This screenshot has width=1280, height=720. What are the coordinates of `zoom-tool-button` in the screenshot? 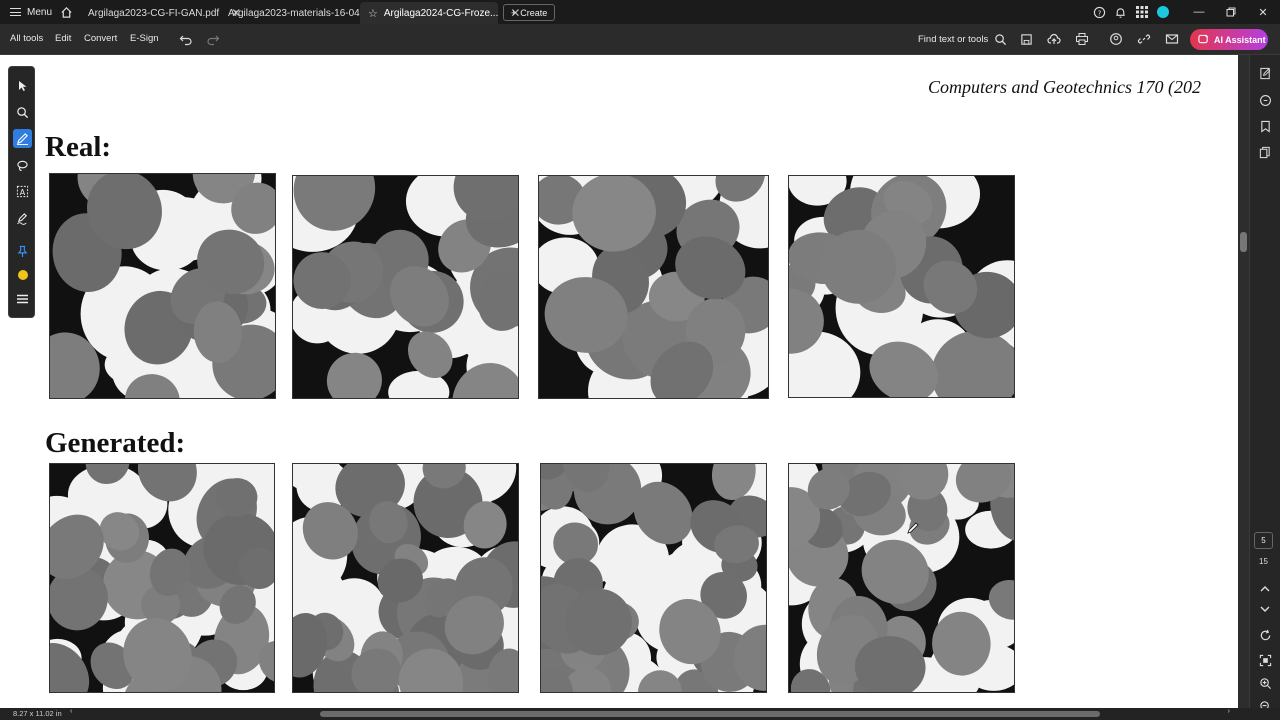 It's located at (22, 112).